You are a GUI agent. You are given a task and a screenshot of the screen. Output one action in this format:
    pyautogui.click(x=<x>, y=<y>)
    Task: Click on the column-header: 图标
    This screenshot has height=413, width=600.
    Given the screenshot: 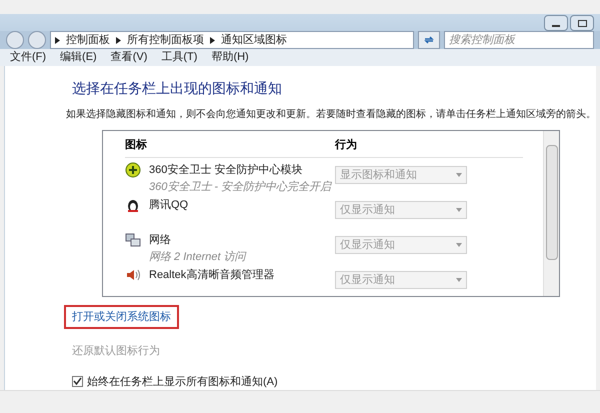 What is the action you would take?
    pyautogui.click(x=136, y=145)
    